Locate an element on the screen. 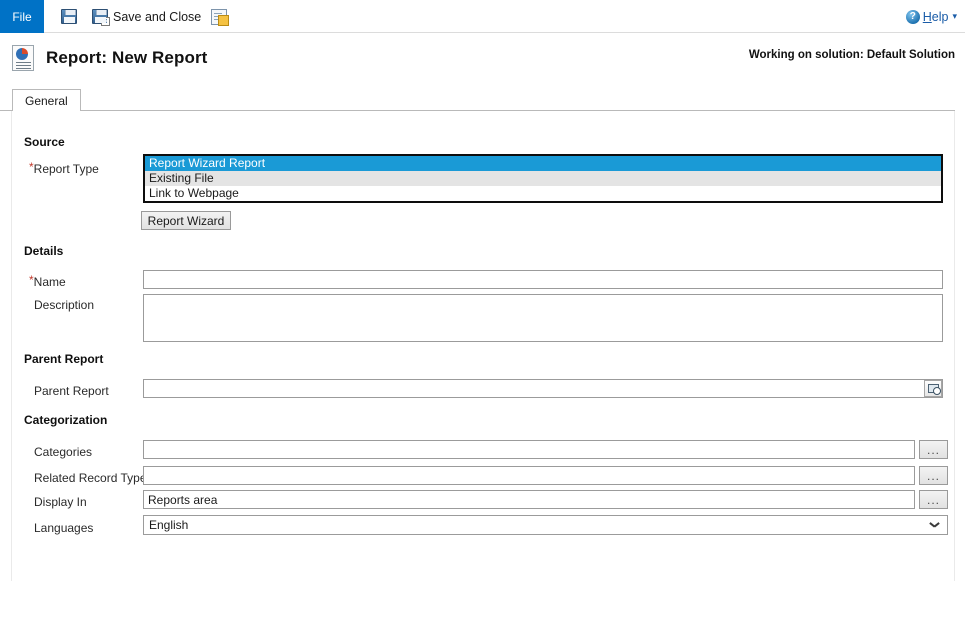  page-title-group: Report: New Report is located at coordinates (109, 58).